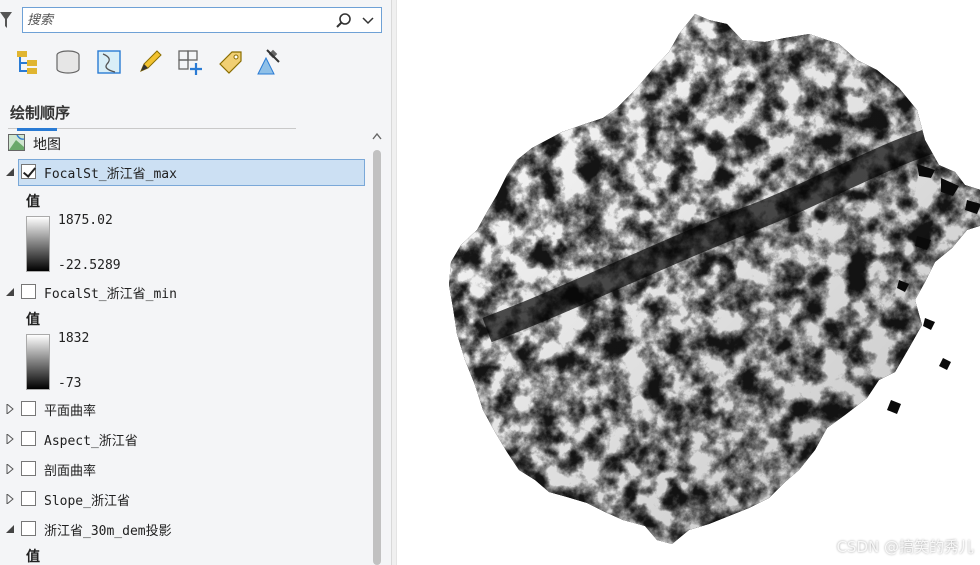 The image size is (980, 565). What do you see at coordinates (150, 62) in the screenshot?
I see `list-by-editing-icon` at bounding box center [150, 62].